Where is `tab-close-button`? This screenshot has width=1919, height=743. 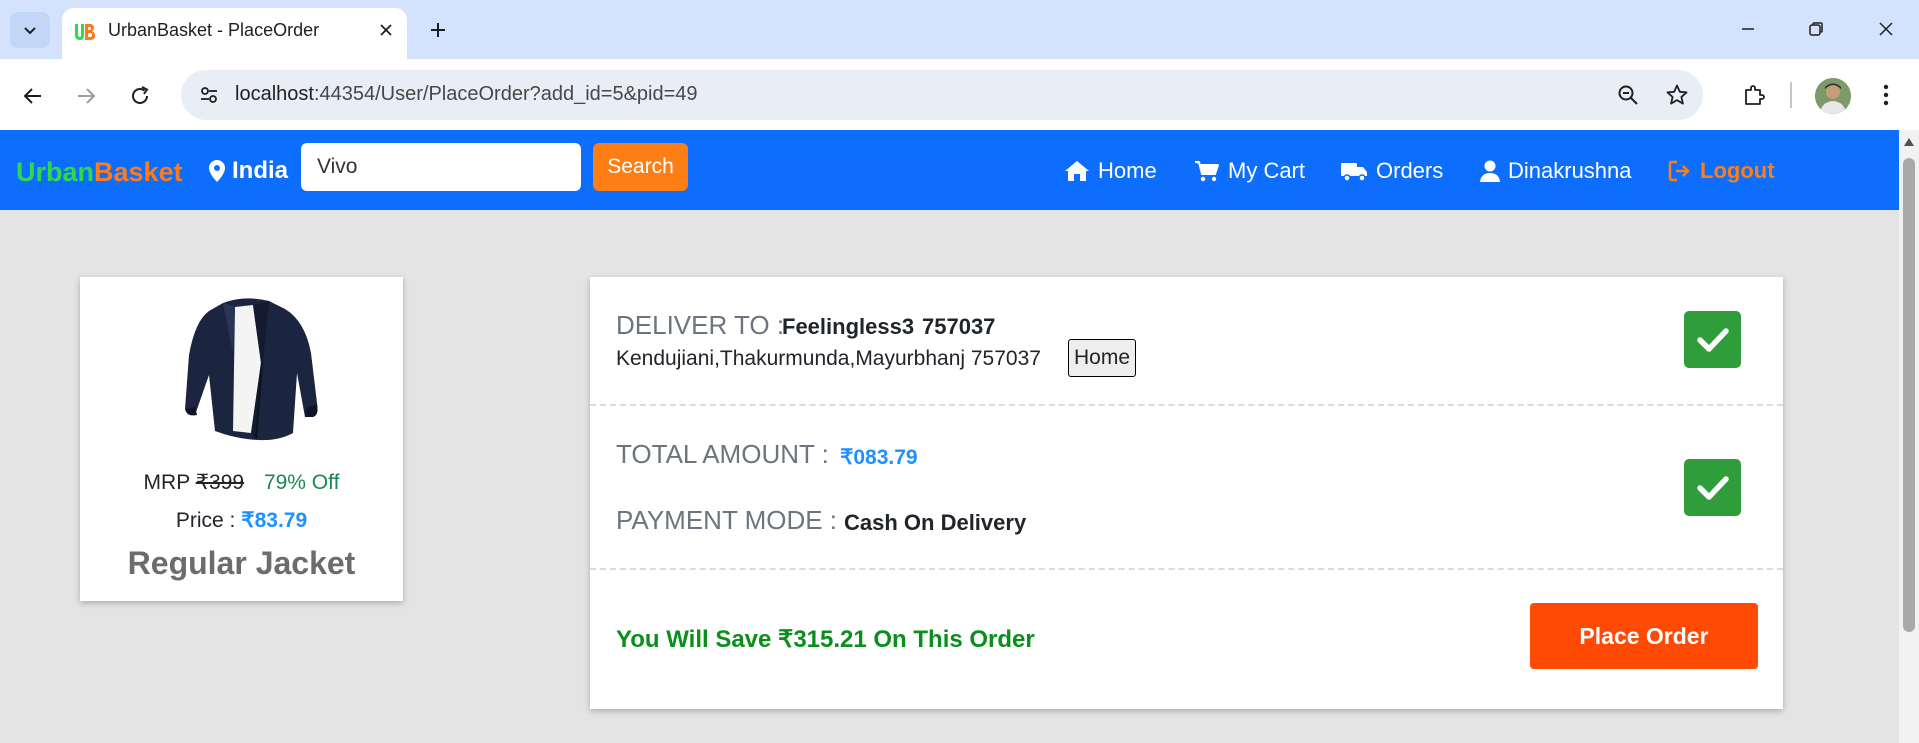 tab-close-button is located at coordinates (386, 30).